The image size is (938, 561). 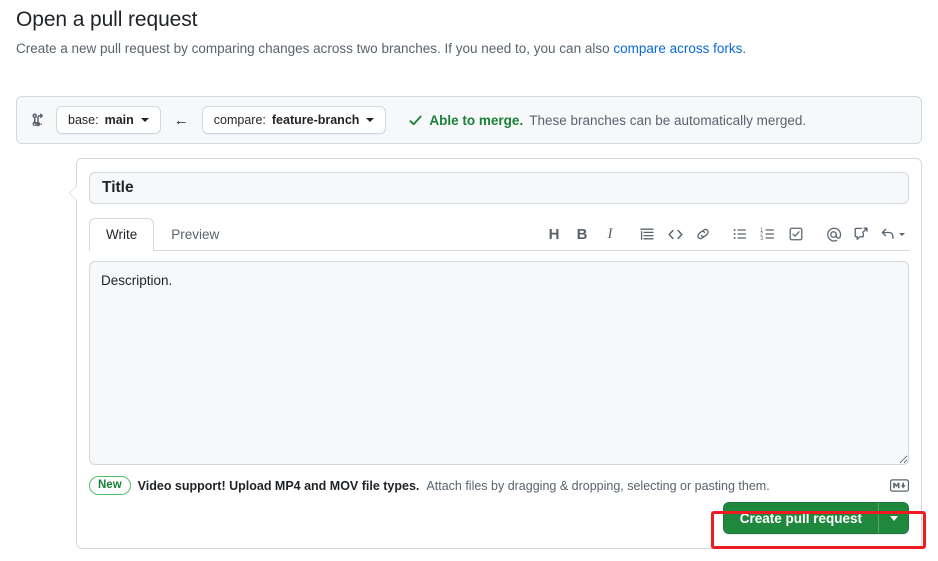 What do you see at coordinates (610, 234) in the screenshot?
I see `italic-icon: I` at bounding box center [610, 234].